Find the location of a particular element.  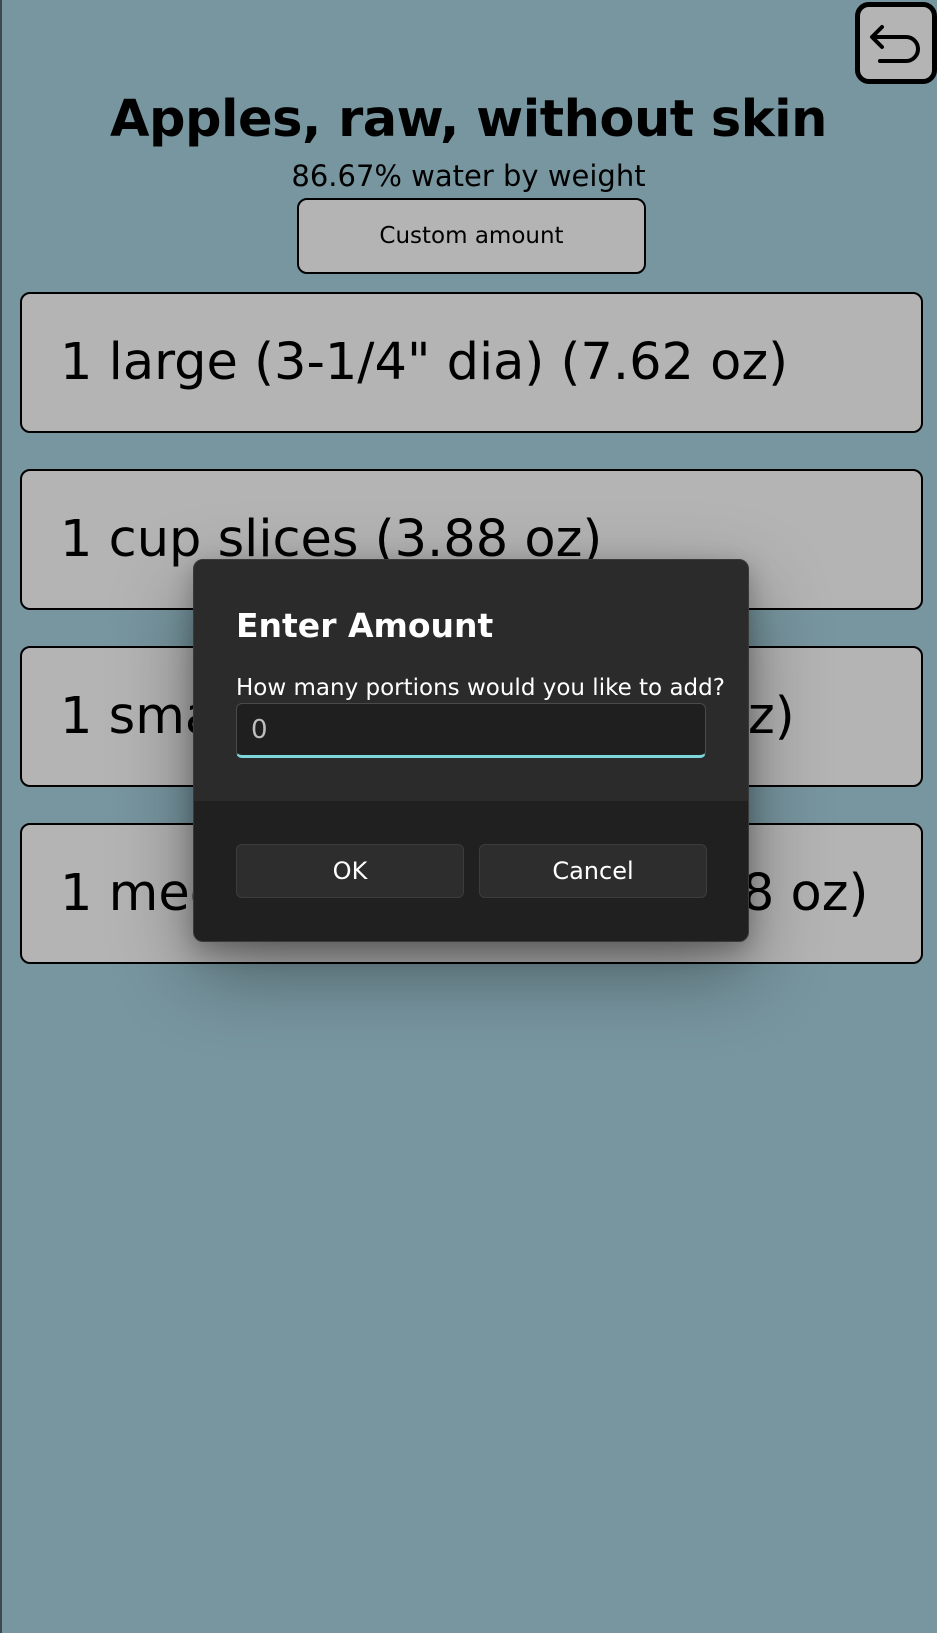

window-left-edge is located at coordinates (1, 816).